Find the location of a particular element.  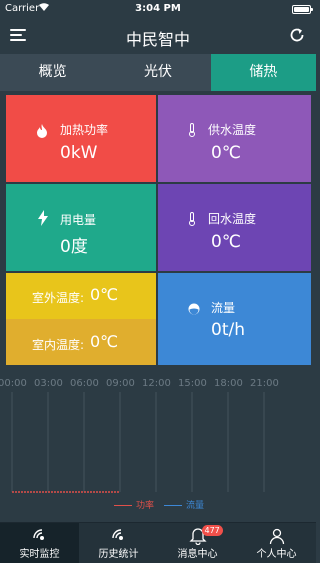

nav-profile: 个人中心 is located at coordinates (276, 543).